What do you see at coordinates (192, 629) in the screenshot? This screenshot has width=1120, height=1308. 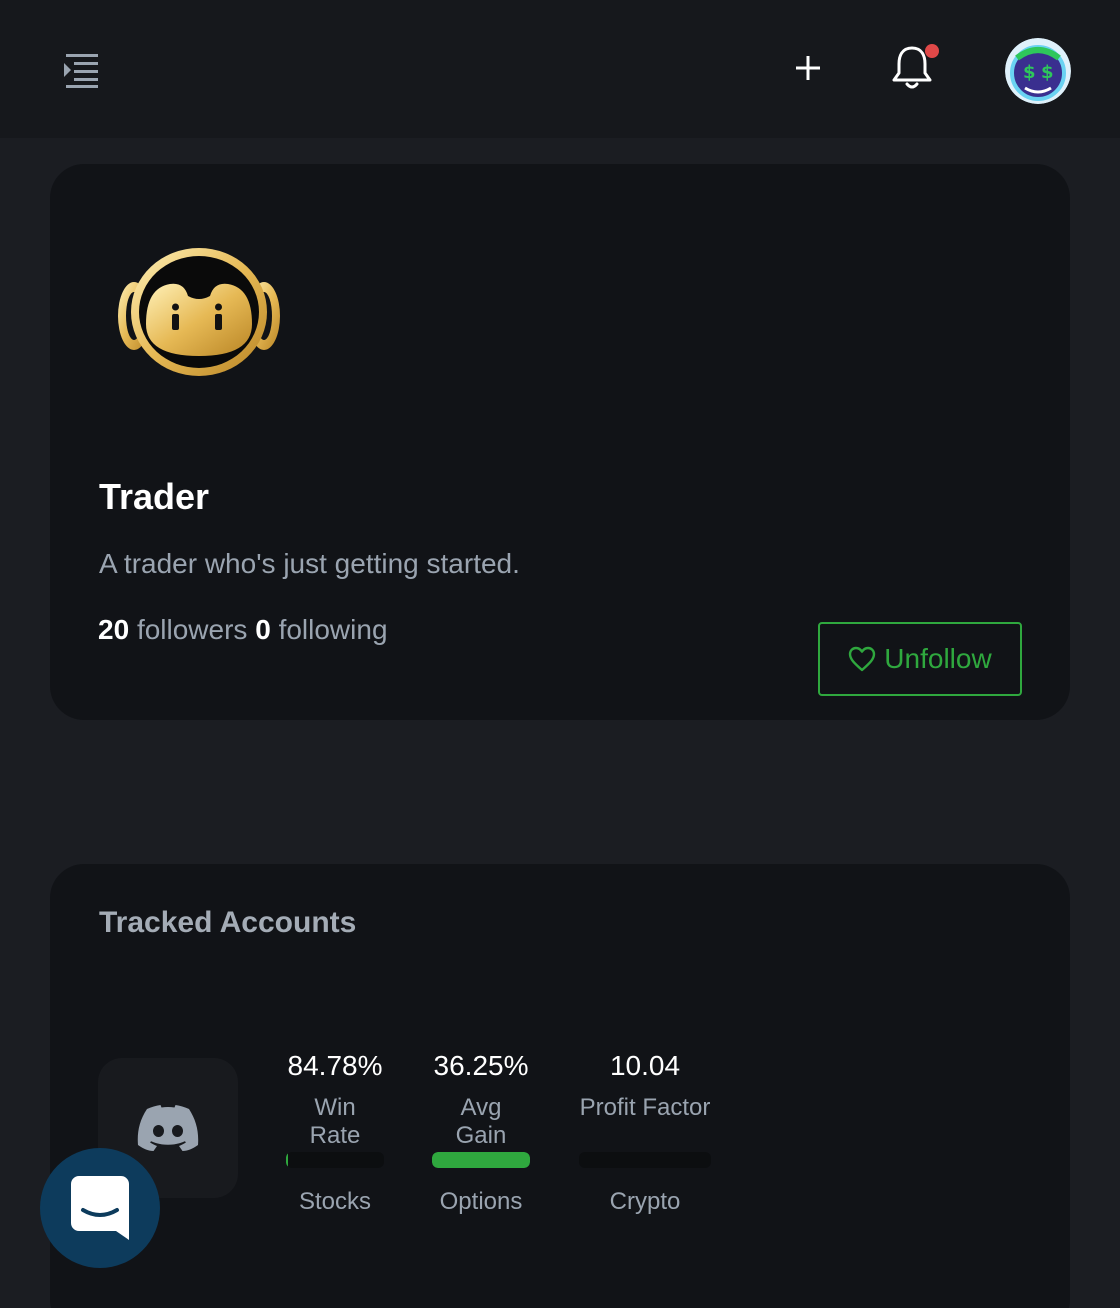 I see `followers-label: followers` at bounding box center [192, 629].